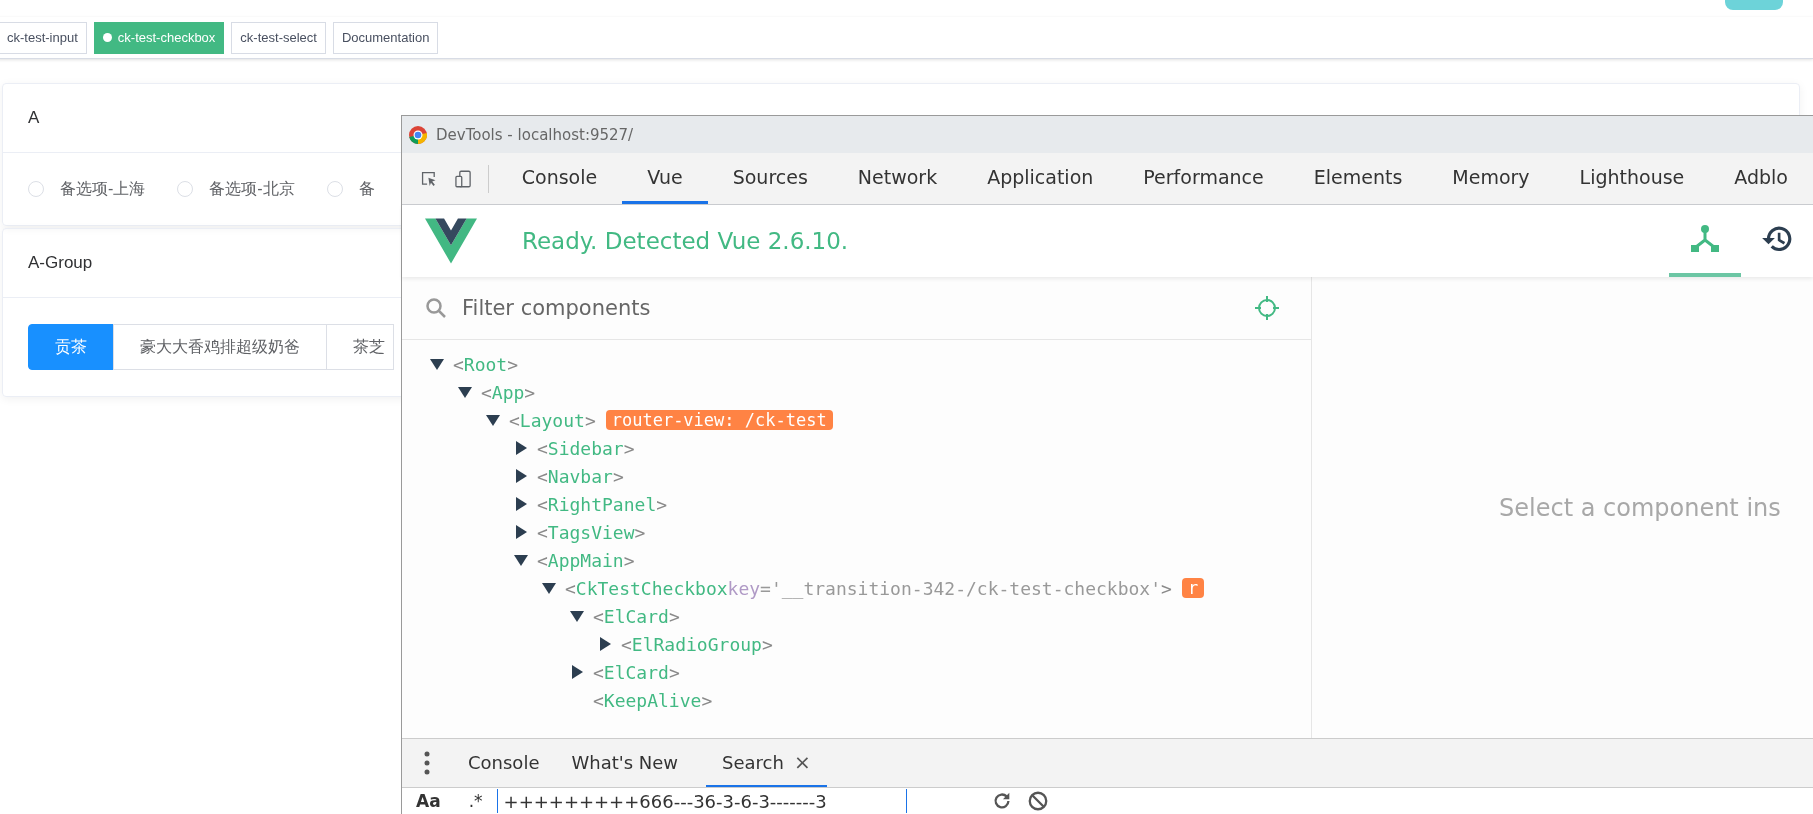 The width and height of the screenshot is (1813, 814). Describe the element at coordinates (1358, 178) in the screenshot. I see `devtools-tab: Elements` at that location.